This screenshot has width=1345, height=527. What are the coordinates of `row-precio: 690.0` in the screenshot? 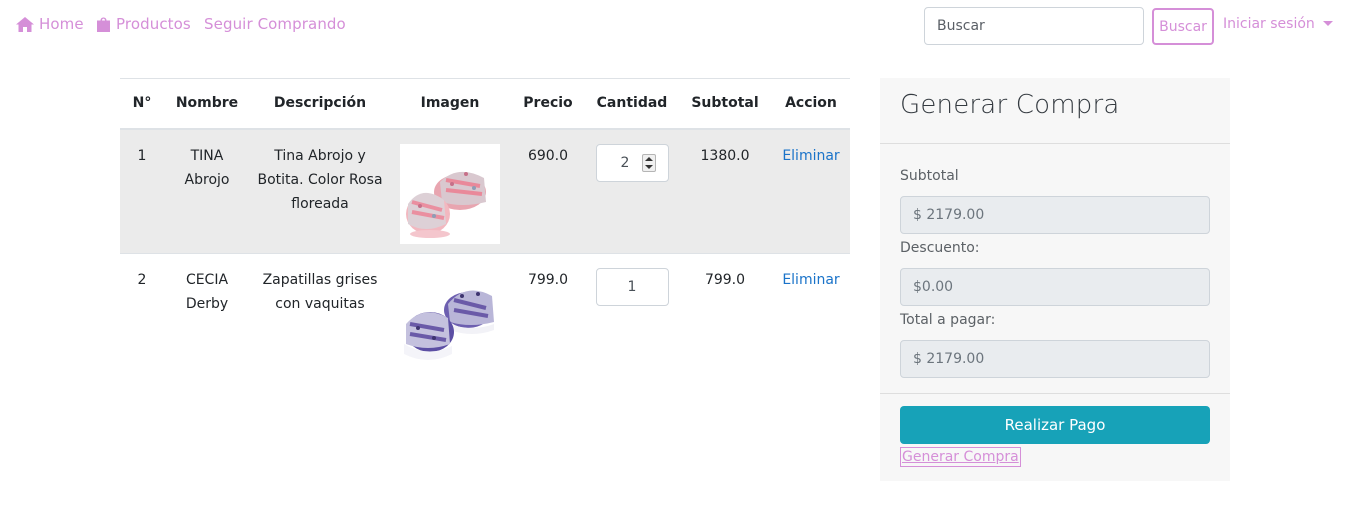 It's located at (548, 155).